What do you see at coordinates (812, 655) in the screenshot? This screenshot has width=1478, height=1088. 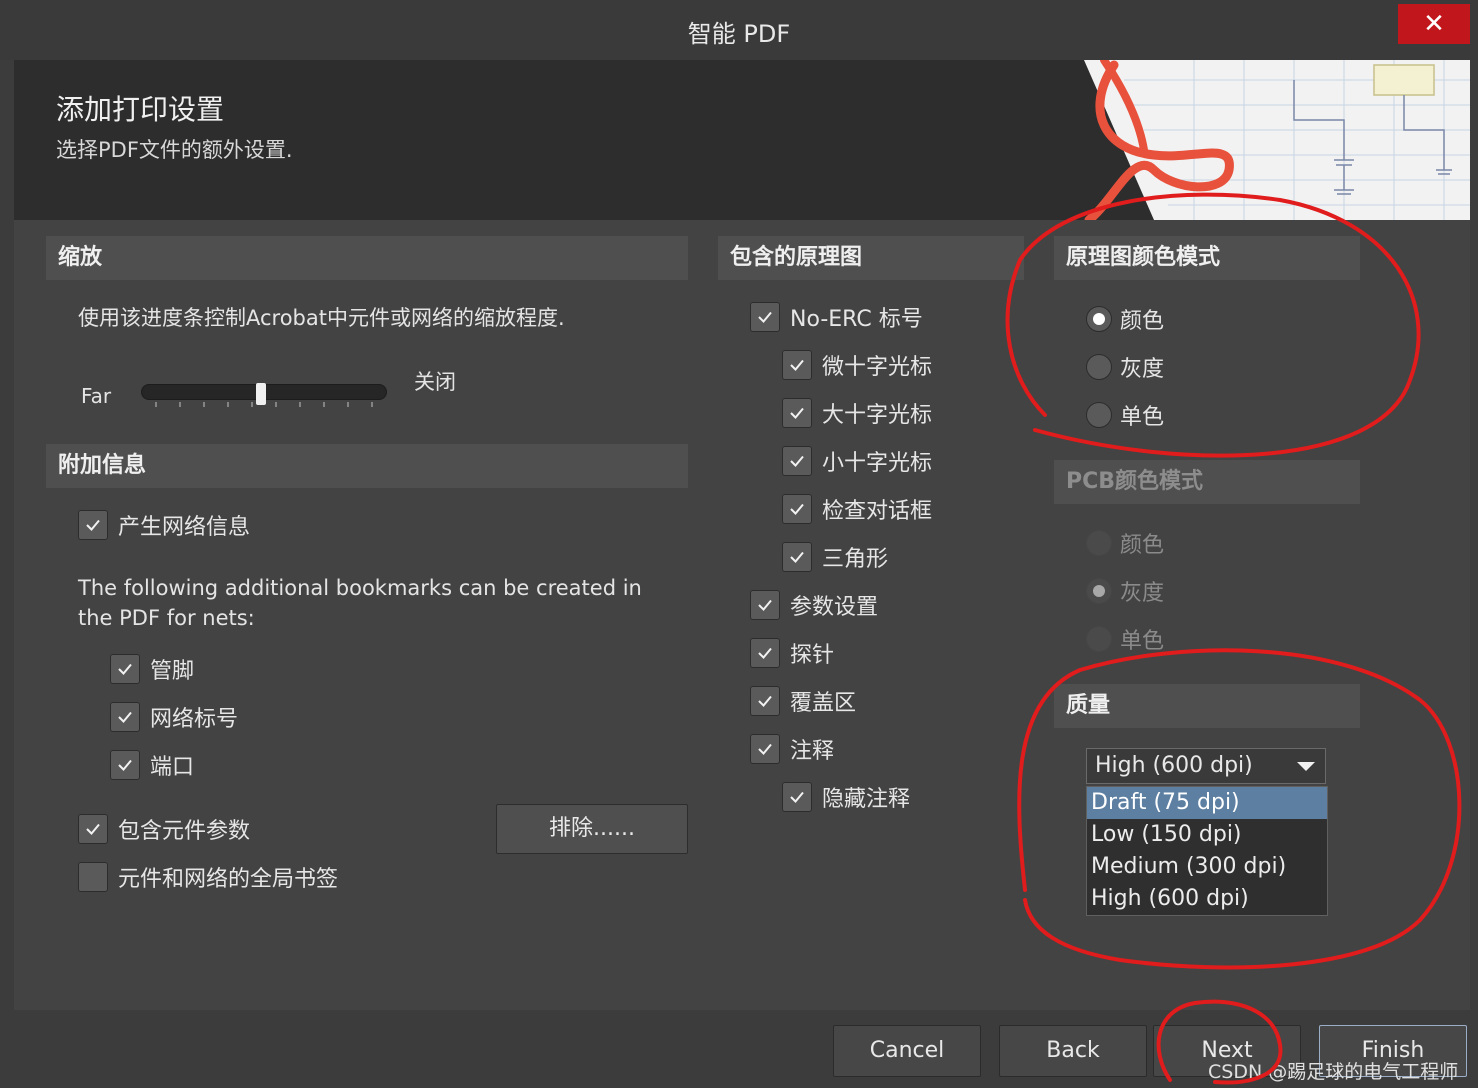 I see `checkbox-label: 探针` at bounding box center [812, 655].